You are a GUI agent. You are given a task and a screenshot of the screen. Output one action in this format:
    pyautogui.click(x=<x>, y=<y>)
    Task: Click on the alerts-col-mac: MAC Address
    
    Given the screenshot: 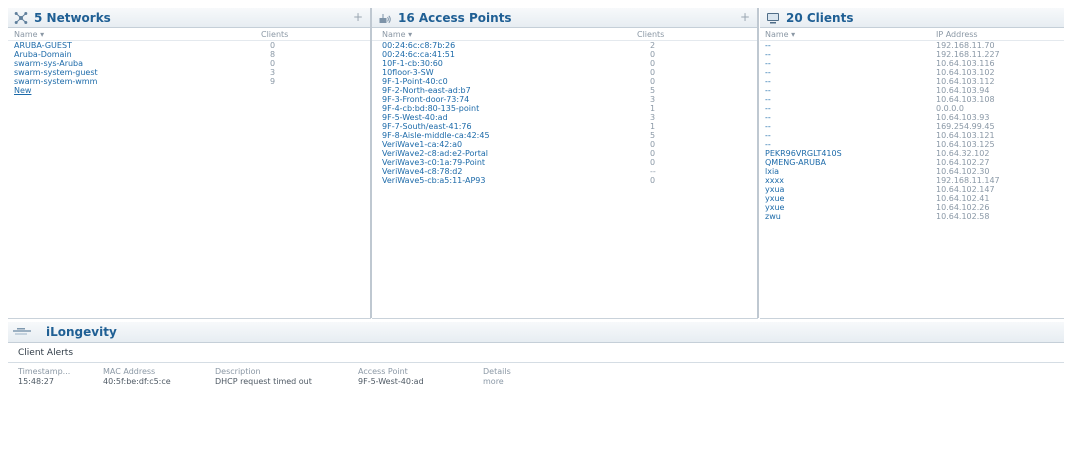 What is the action you would take?
    pyautogui.click(x=129, y=371)
    